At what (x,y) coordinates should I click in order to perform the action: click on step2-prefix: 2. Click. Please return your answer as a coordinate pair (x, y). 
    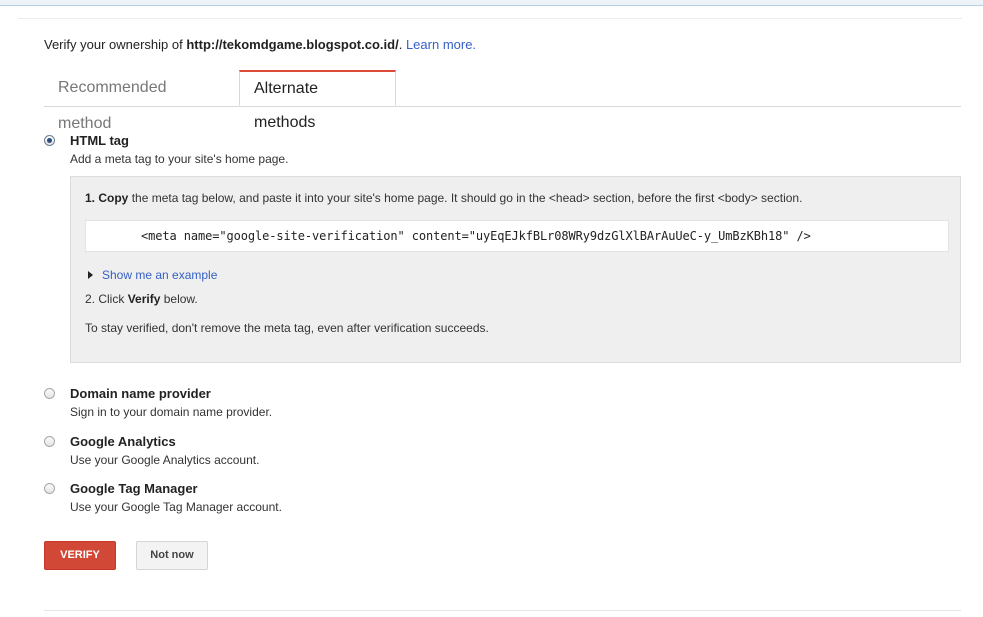
    Looking at the image, I should click on (106, 299).